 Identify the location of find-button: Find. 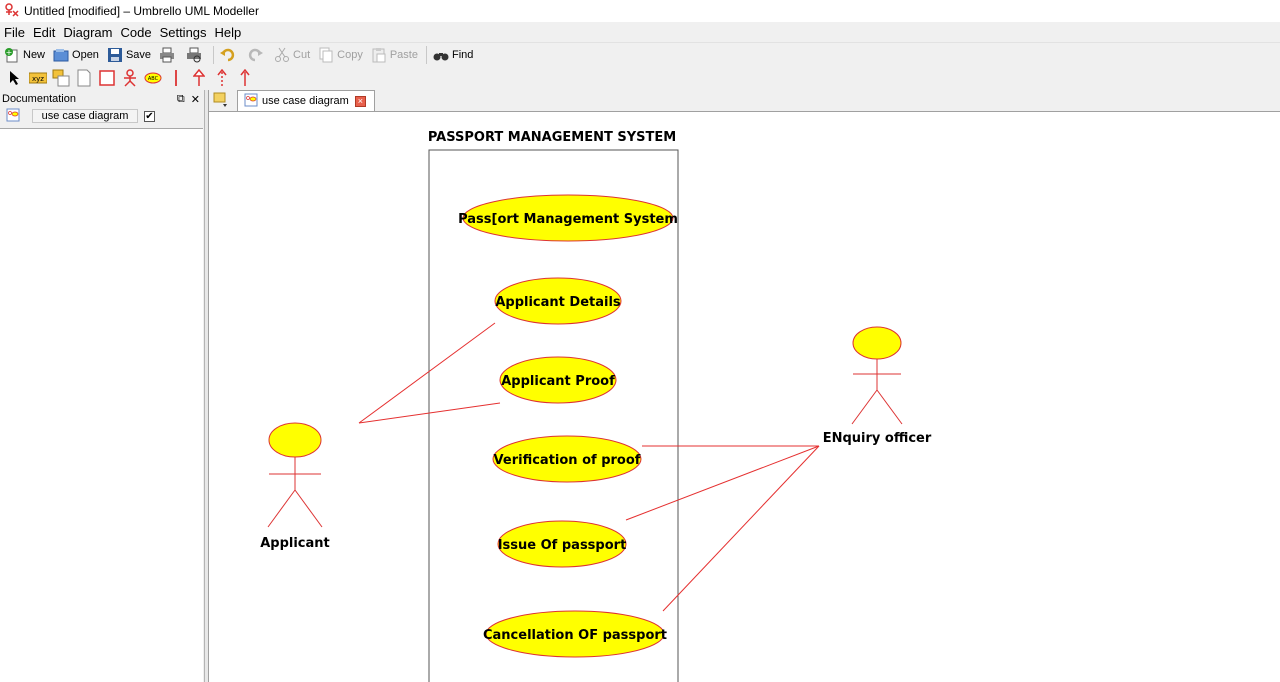
(453, 55).